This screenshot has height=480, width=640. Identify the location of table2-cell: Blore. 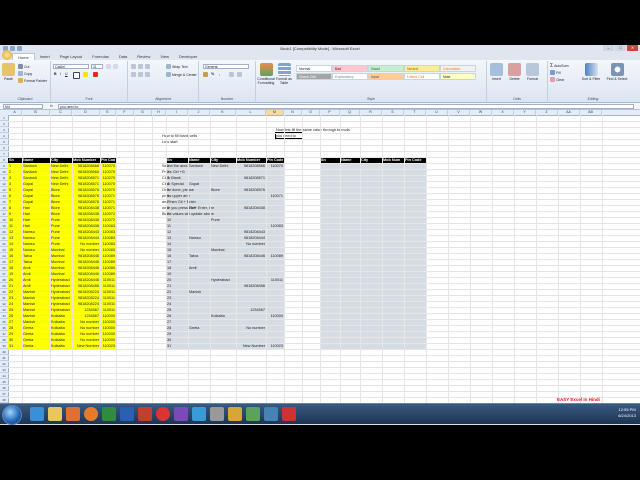
(223, 190).